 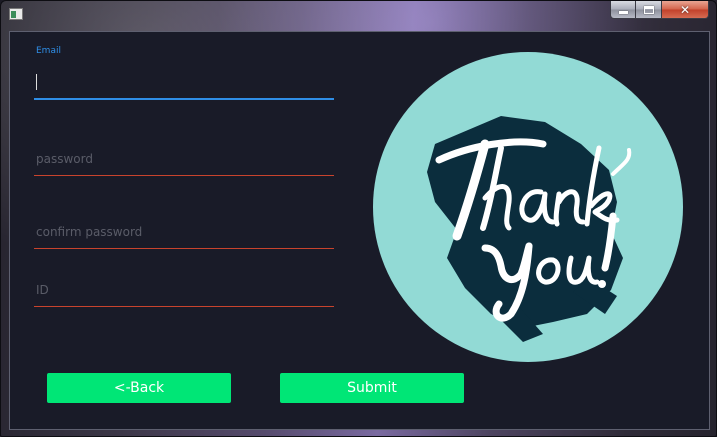 I want to click on maximize-button, so click(x=649, y=10).